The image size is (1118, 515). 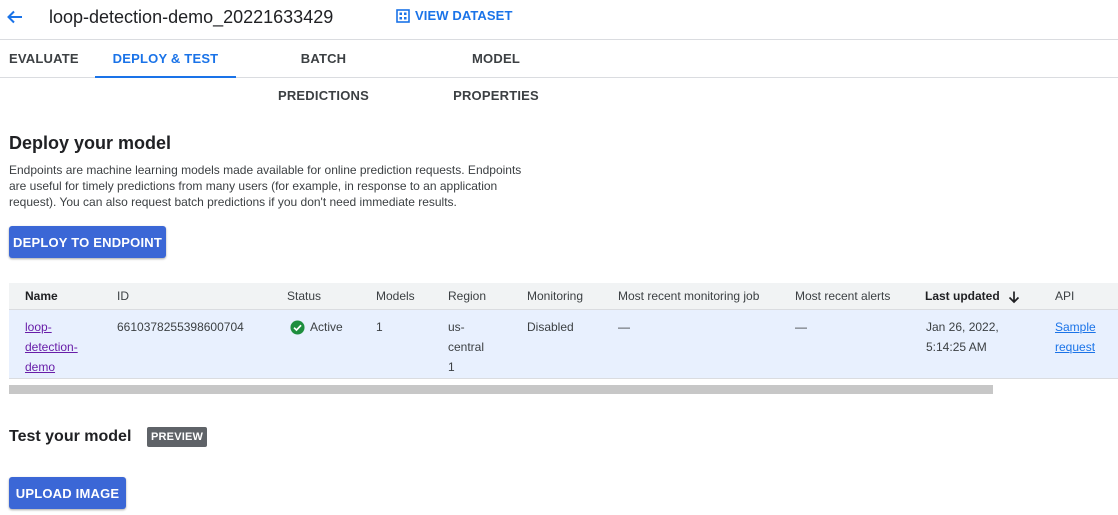 What do you see at coordinates (1013, 297) in the screenshot?
I see `arrow-down-icon` at bounding box center [1013, 297].